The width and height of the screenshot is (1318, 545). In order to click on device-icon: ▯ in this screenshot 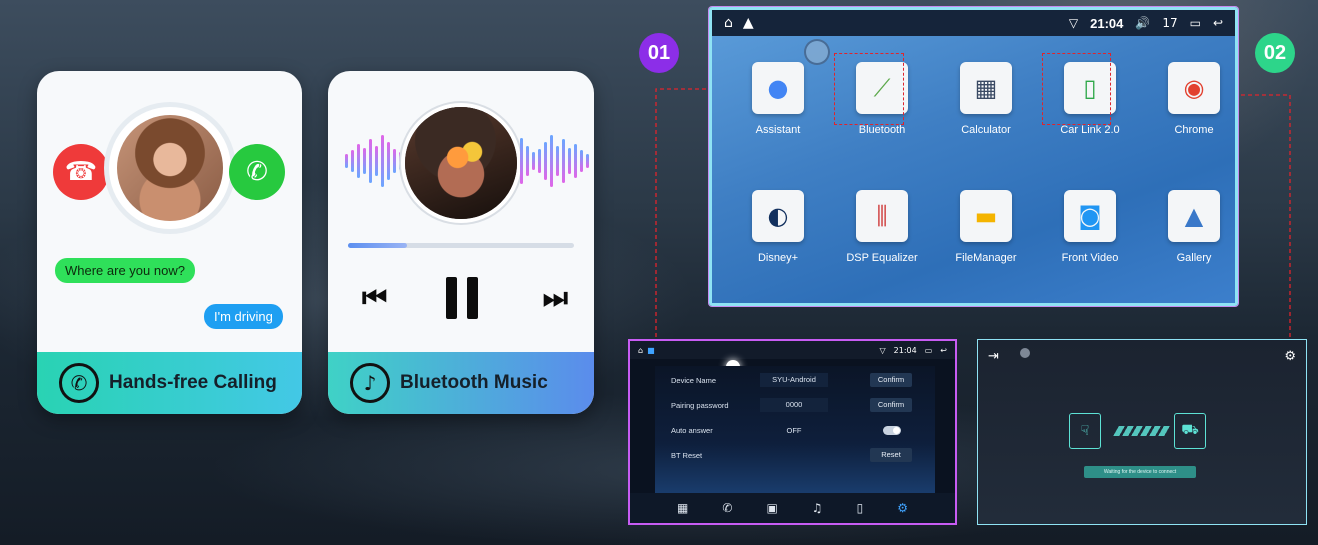, I will do `click(860, 508)`.